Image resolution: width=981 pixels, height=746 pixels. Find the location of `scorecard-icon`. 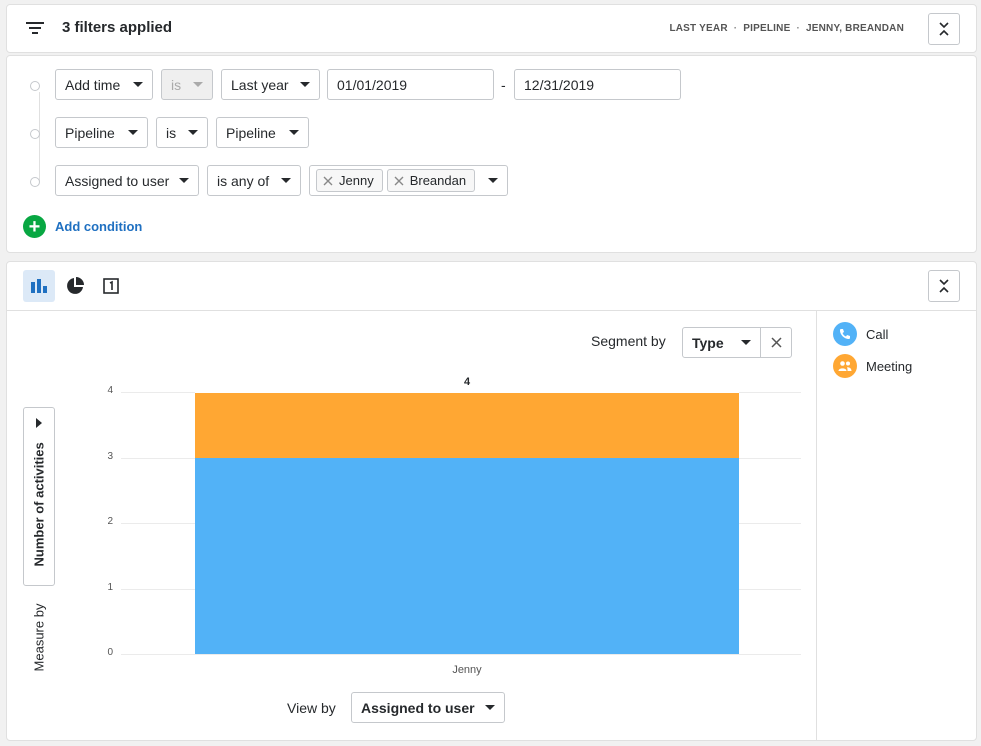

scorecard-icon is located at coordinates (111, 286).